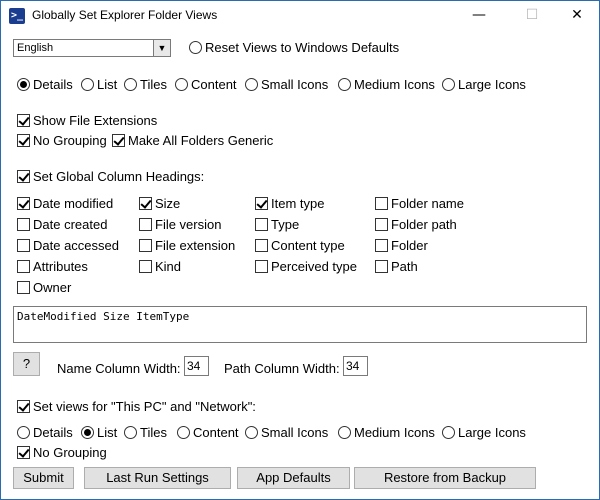 The width and height of the screenshot is (600, 500). I want to click on restore-backup-button: Restore from Backup, so click(445, 478).